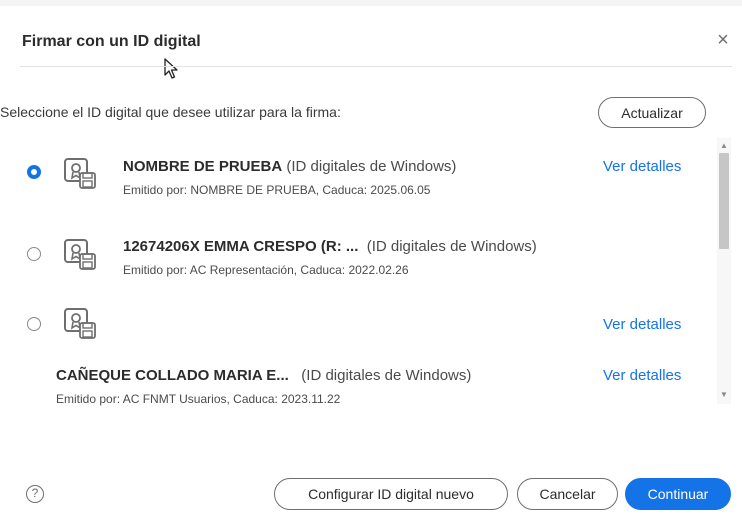 The image size is (742, 532). I want to click on scroll-down-icon: ▼, so click(724, 394).